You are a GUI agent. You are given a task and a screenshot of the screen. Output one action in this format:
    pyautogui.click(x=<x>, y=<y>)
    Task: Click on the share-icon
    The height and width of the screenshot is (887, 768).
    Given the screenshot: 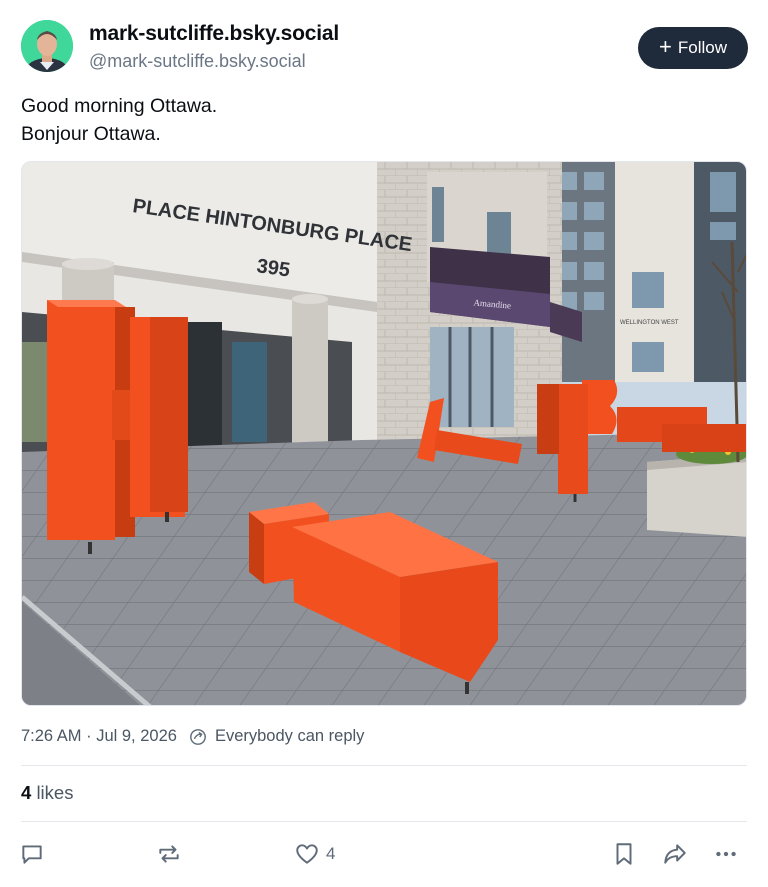 What is the action you would take?
    pyautogui.click(x=675, y=854)
    